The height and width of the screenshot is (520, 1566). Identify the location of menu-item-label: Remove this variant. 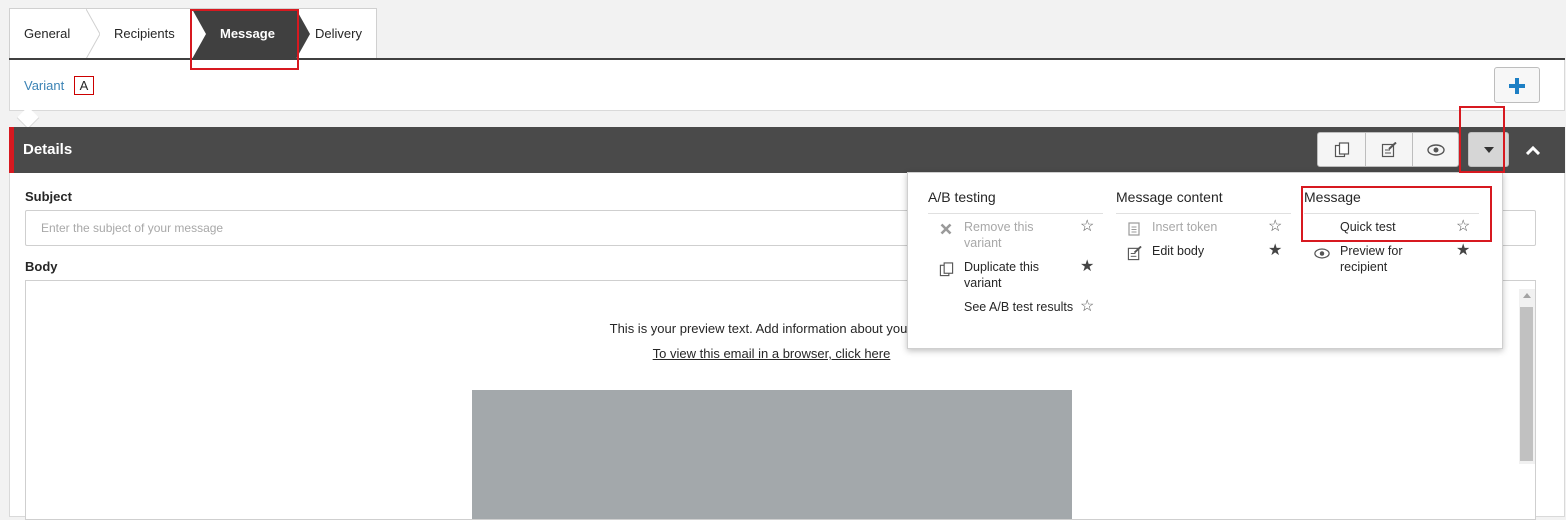
(999, 235).